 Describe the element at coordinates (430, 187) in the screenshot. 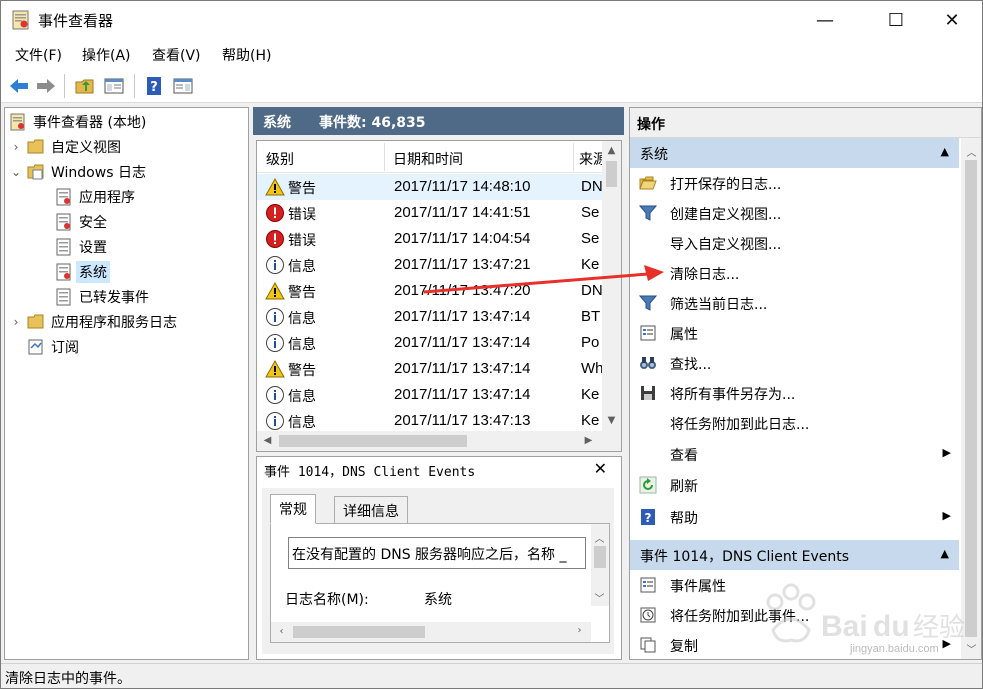

I see `table-row: 警告 2017/11/17 14:48:10 DN` at that location.